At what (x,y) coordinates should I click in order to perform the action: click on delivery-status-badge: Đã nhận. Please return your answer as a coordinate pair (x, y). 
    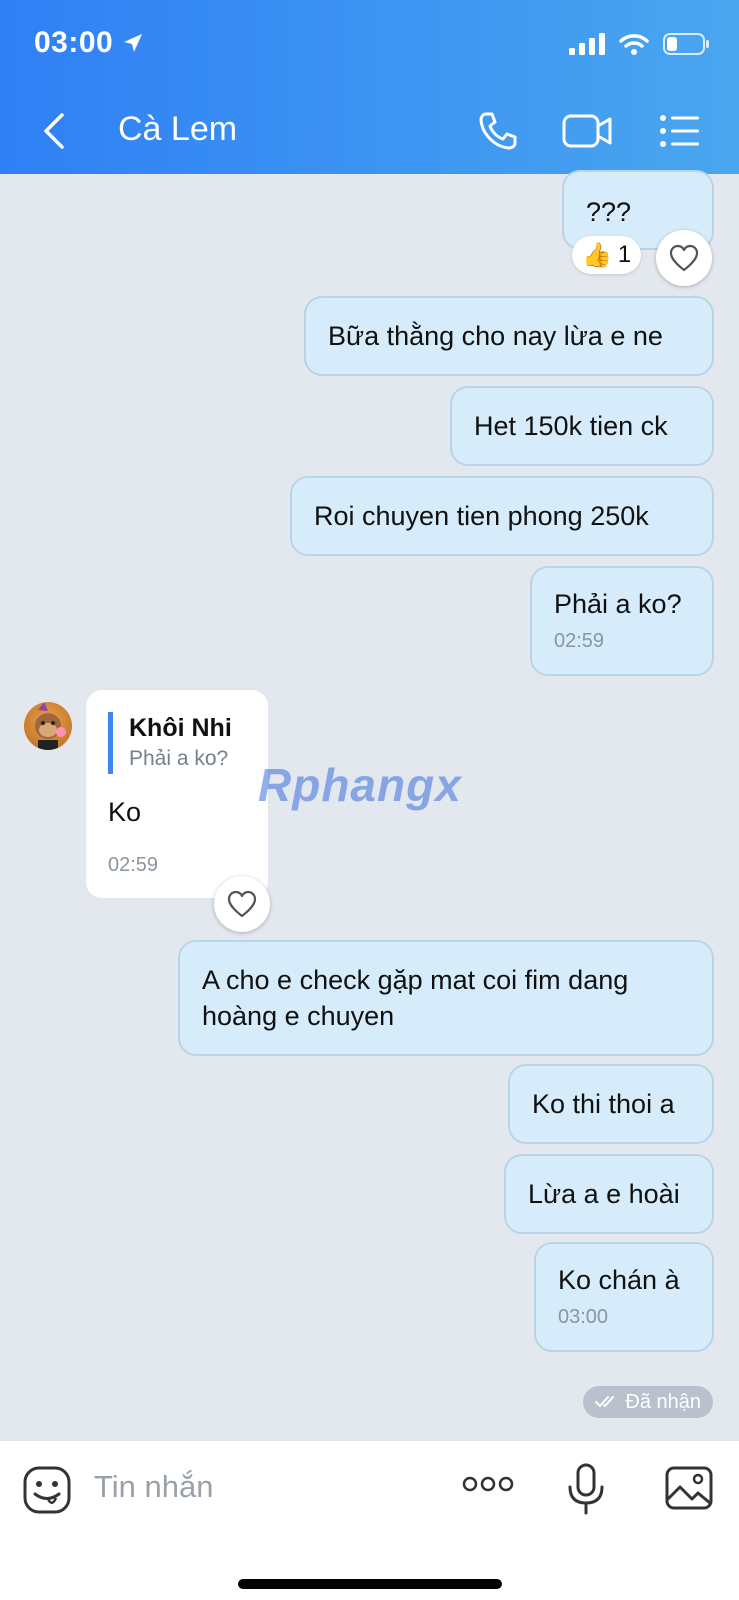
    Looking at the image, I should click on (648, 1402).